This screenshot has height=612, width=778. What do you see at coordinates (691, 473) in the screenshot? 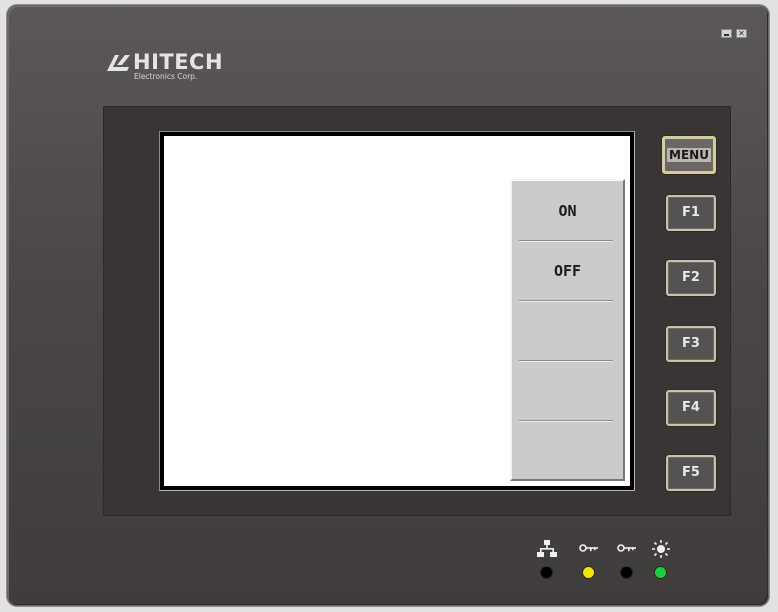
I see `f5-key: F5` at bounding box center [691, 473].